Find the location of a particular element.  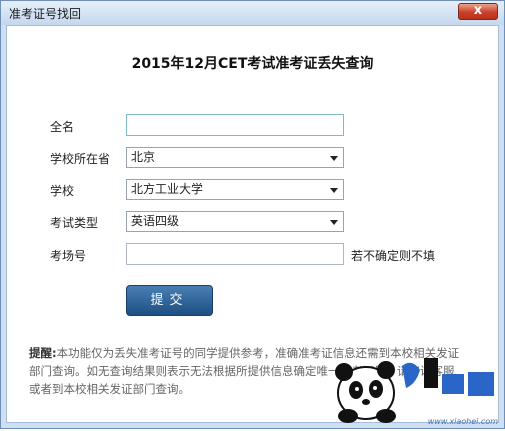

school-label: 学校 is located at coordinates (62, 191).